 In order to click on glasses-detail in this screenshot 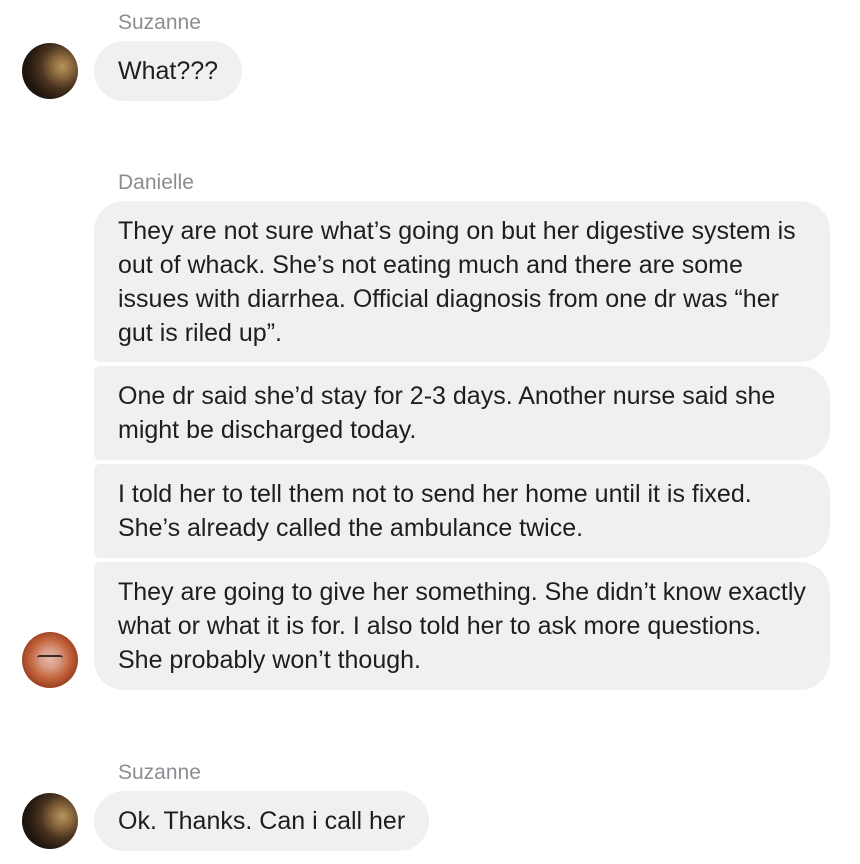, I will do `click(50, 659)`.